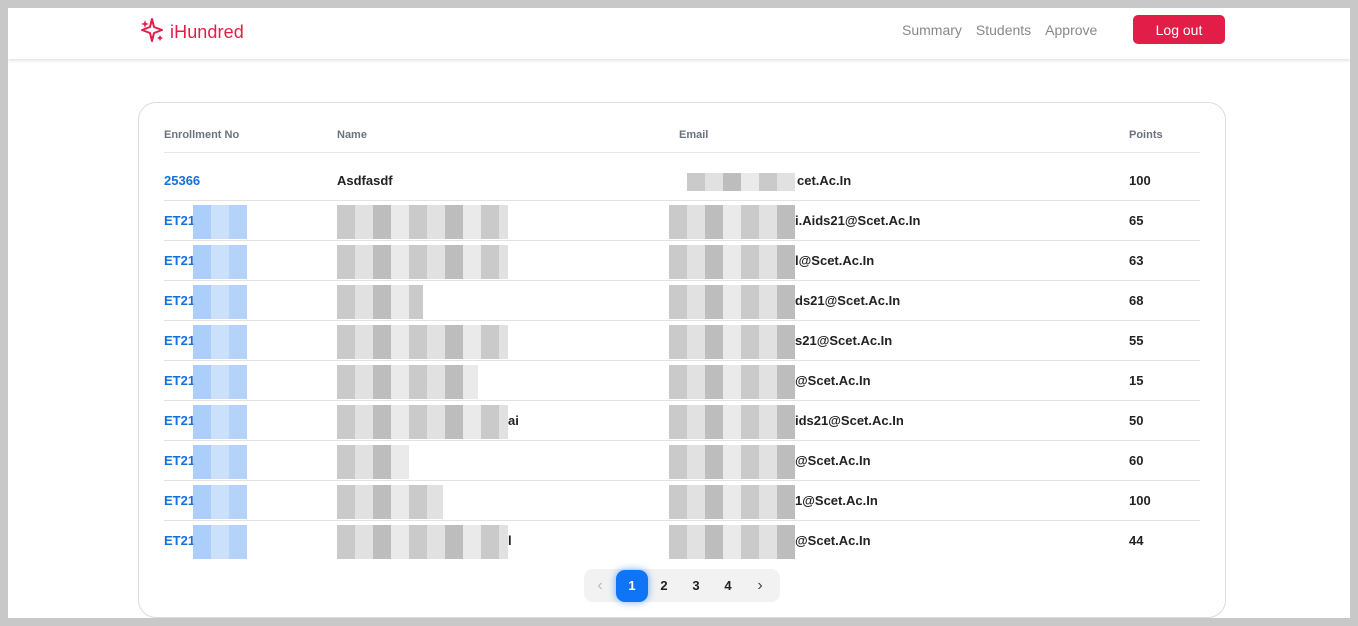 This screenshot has height=626, width=1358. Describe the element at coordinates (932, 30) in the screenshot. I see `nav-summary: Summary` at that location.